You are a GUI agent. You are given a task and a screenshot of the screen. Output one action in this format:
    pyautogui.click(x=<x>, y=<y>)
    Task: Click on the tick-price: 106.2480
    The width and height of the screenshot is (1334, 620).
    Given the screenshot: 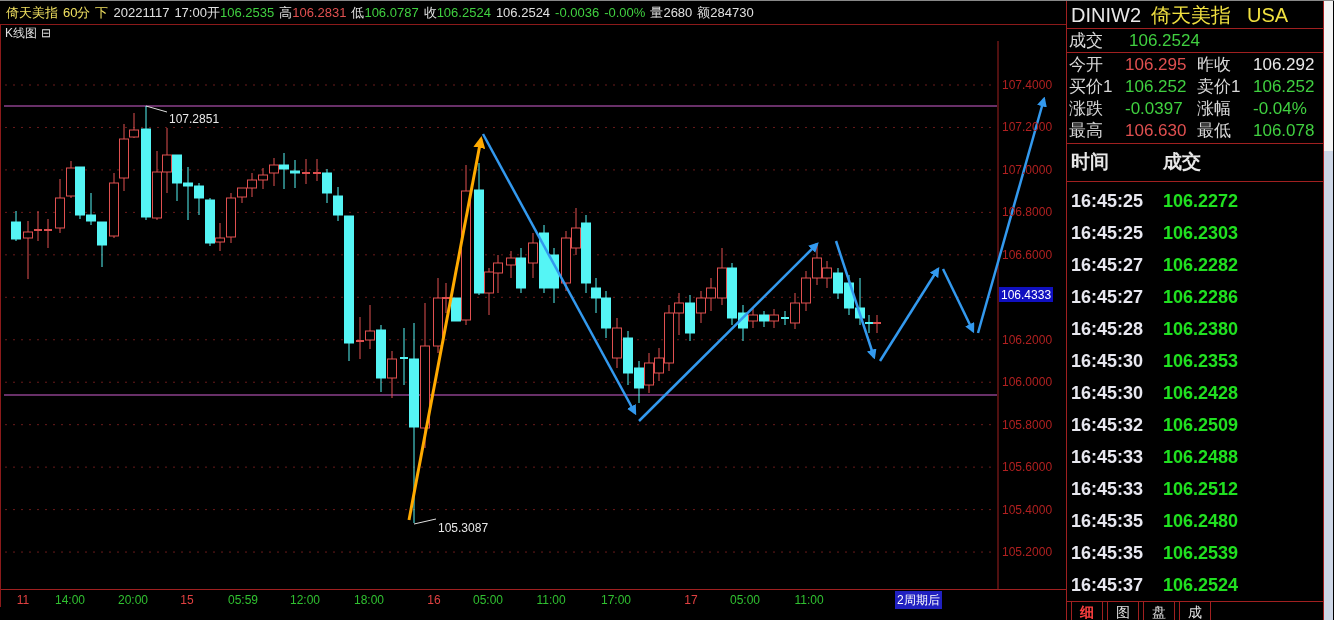 What is the action you would take?
    pyautogui.click(x=1201, y=521)
    